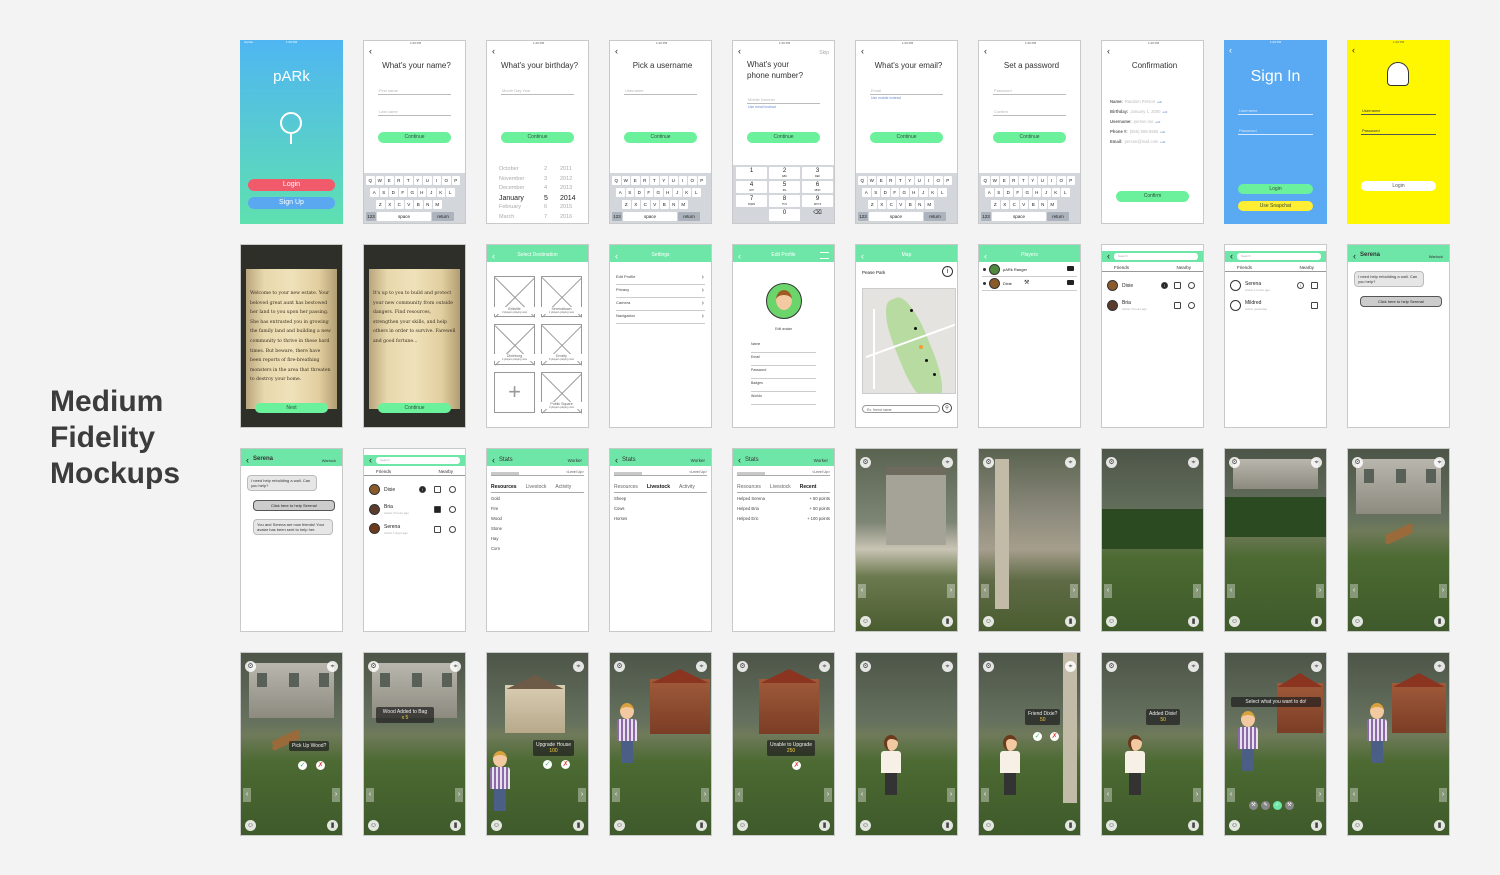  Describe the element at coordinates (644, 180) in the screenshot. I see `key: R` at that location.